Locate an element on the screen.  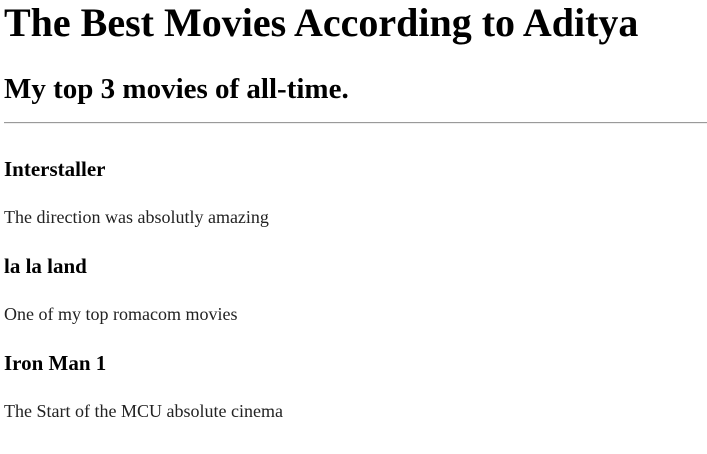
movie-title-3: Iron Man 1 is located at coordinates (55, 363).